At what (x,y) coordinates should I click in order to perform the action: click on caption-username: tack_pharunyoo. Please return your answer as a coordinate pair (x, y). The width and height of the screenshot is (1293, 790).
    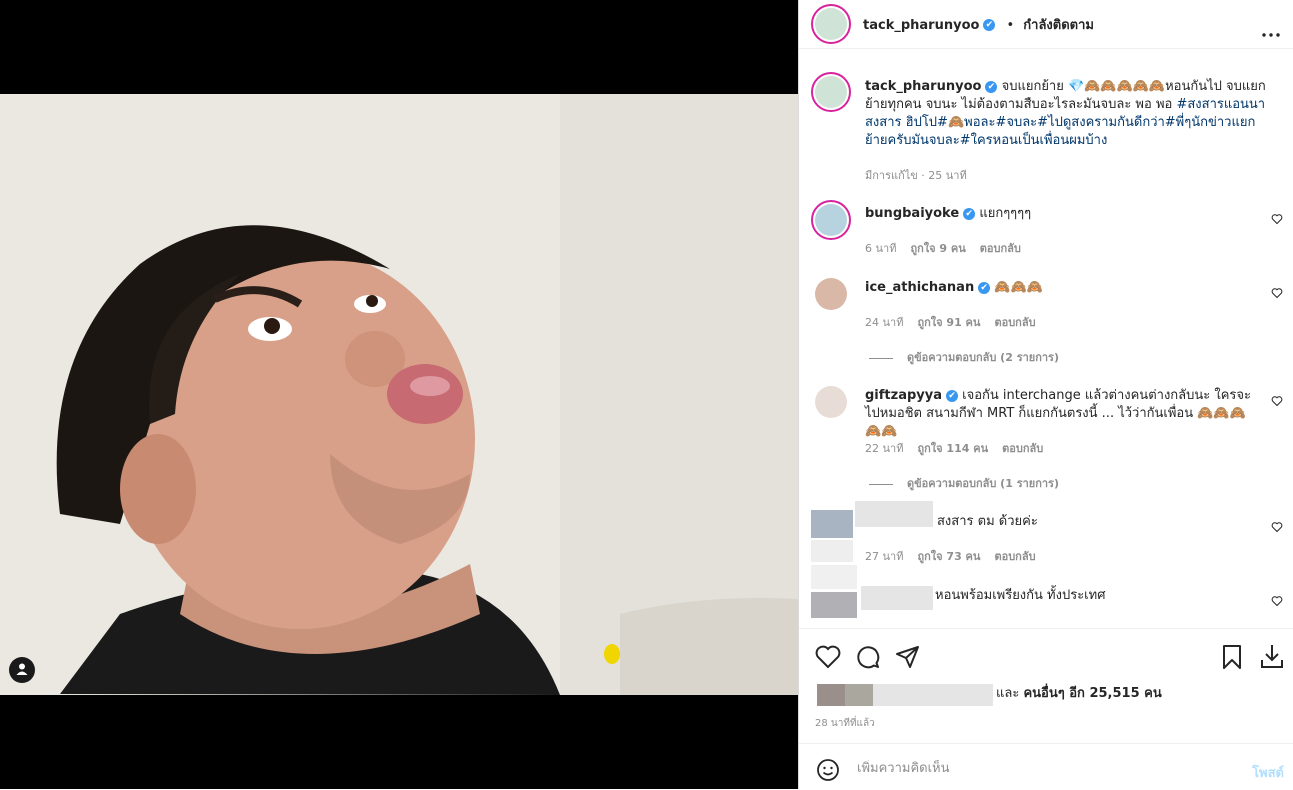
    Looking at the image, I should click on (923, 86).